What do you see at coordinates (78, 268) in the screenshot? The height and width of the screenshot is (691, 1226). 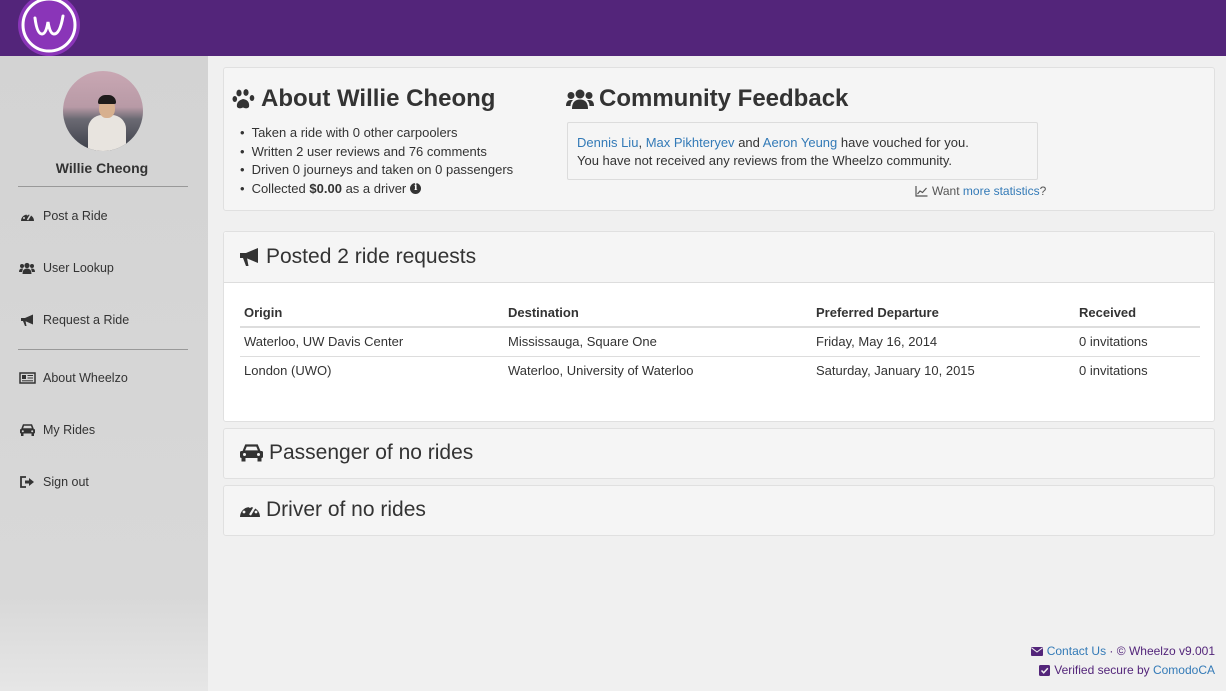 I see `sidebar-item-label: User Lookup` at bounding box center [78, 268].